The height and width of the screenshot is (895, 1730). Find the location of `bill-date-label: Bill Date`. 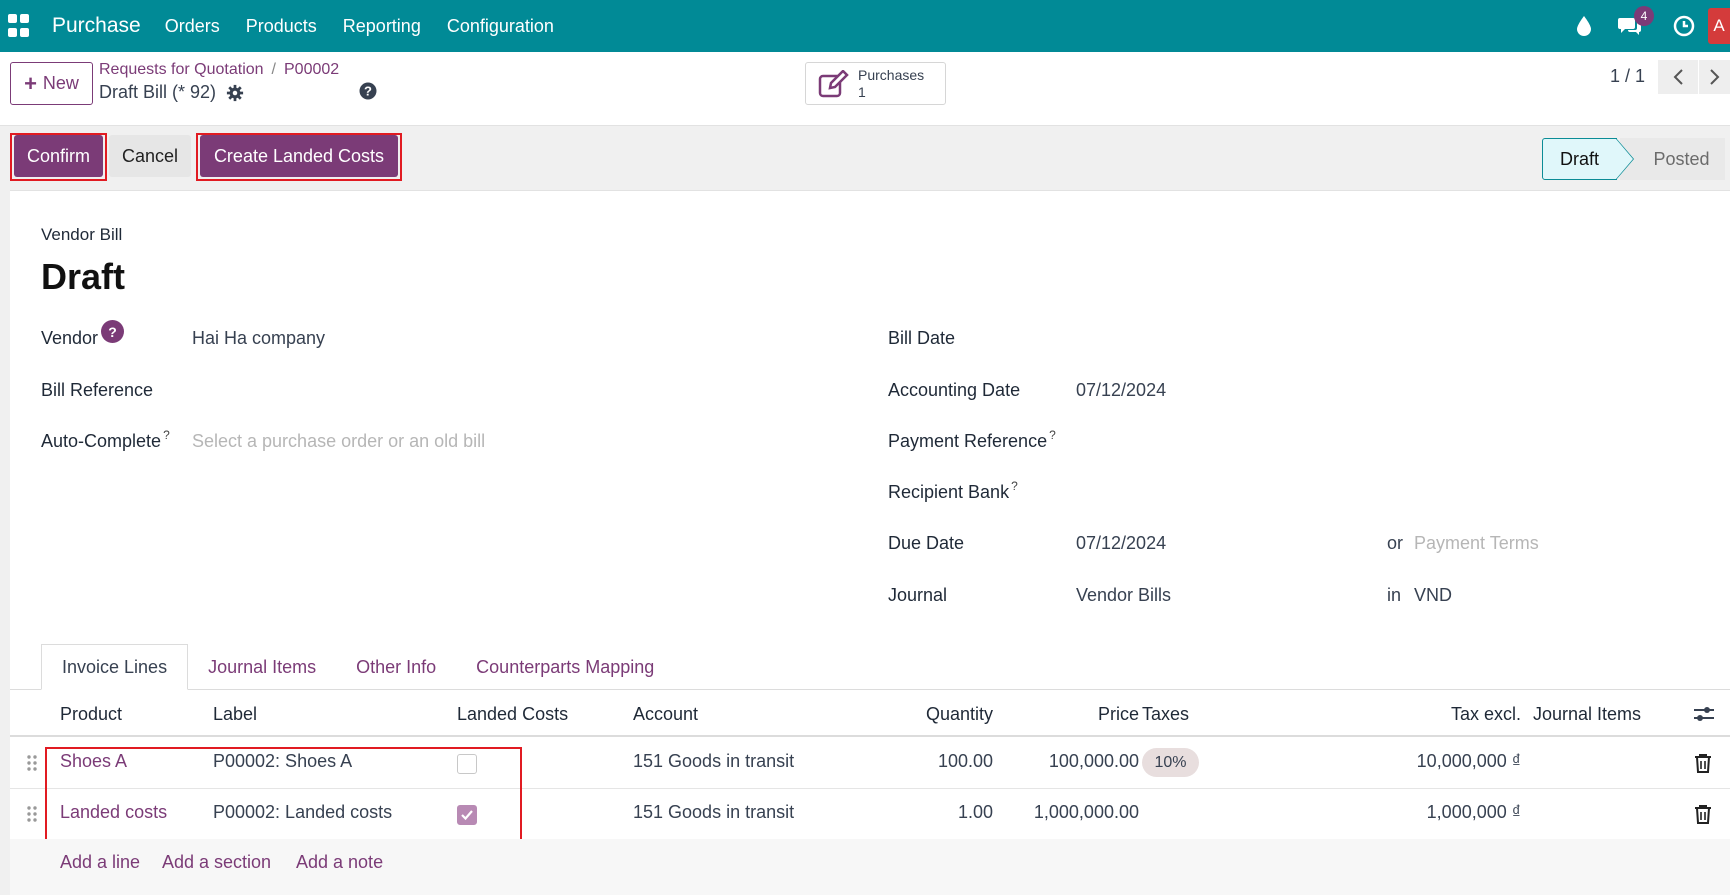

bill-date-label: Bill Date is located at coordinates (922, 338).